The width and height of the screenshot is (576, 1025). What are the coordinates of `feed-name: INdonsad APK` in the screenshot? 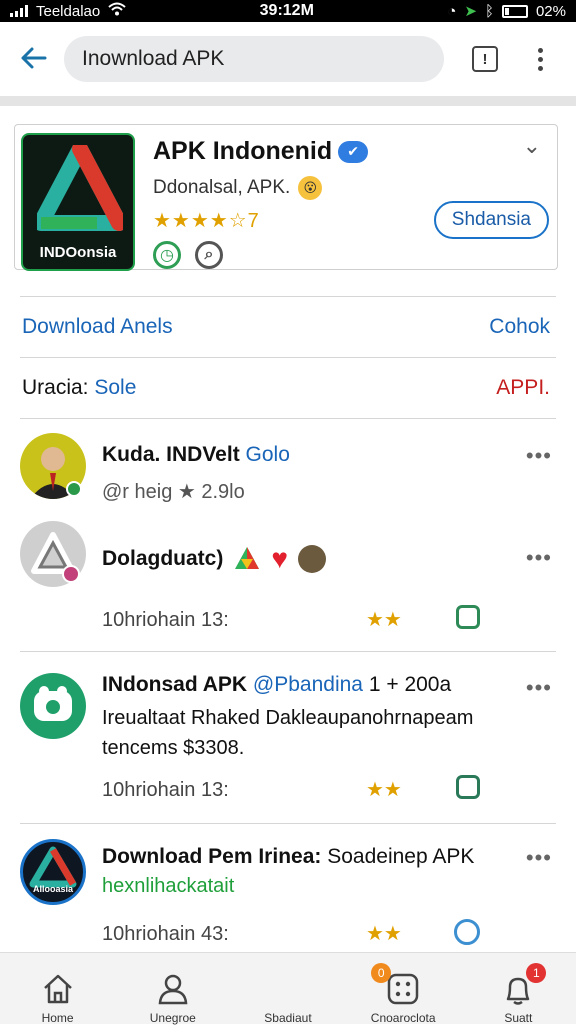 It's located at (175, 684).